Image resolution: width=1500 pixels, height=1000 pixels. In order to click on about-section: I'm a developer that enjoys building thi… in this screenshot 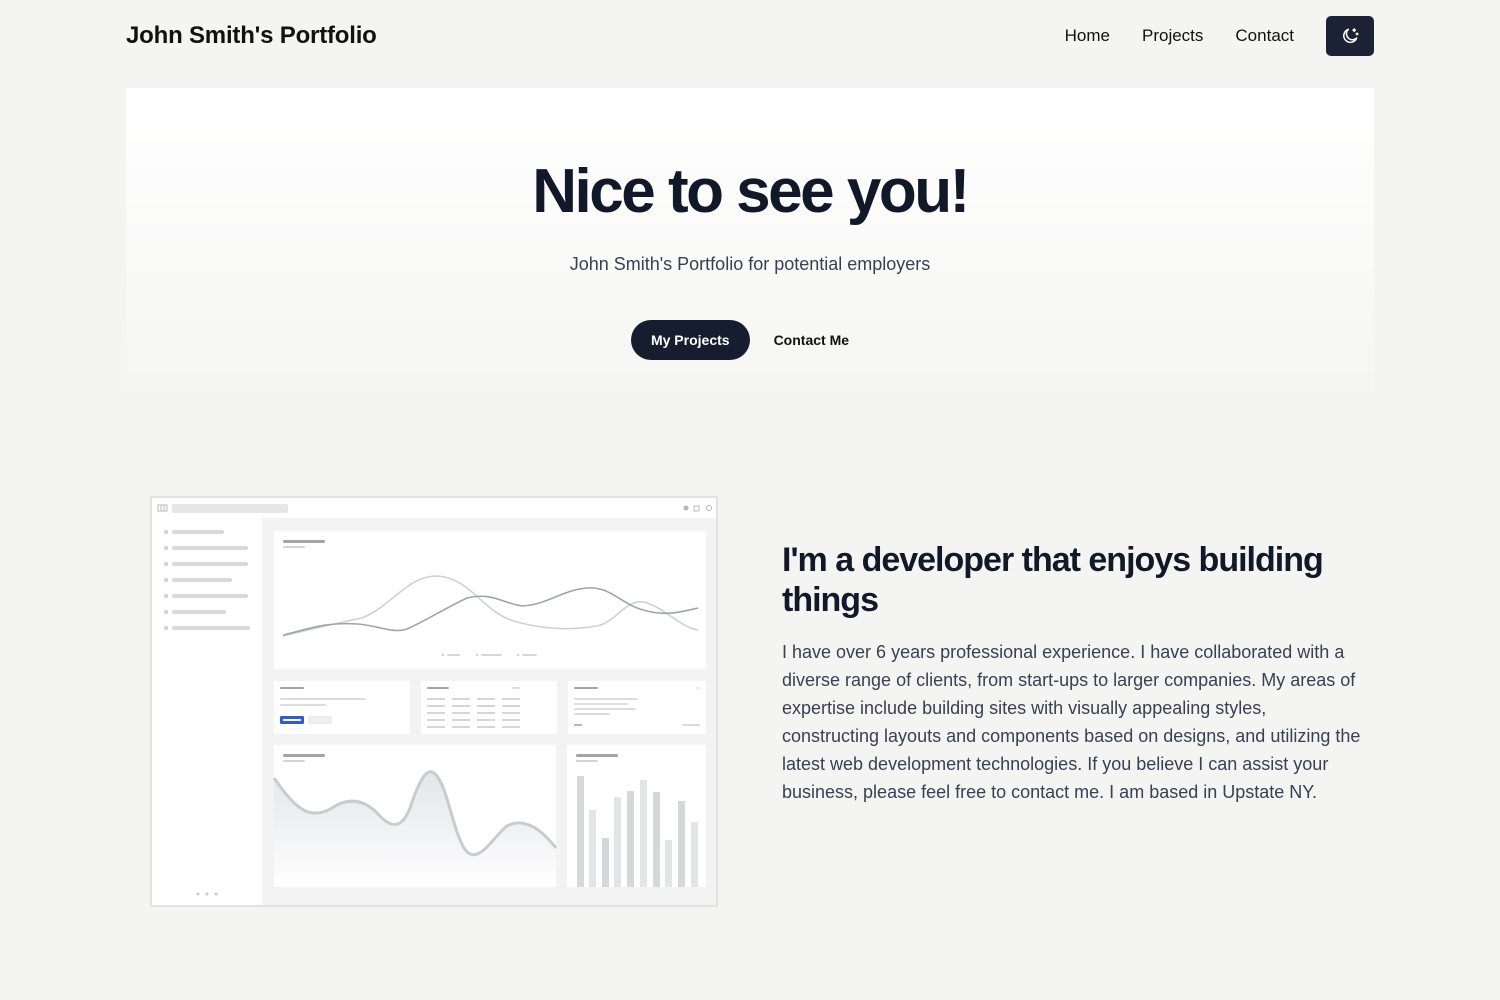, I will do `click(1072, 673)`.